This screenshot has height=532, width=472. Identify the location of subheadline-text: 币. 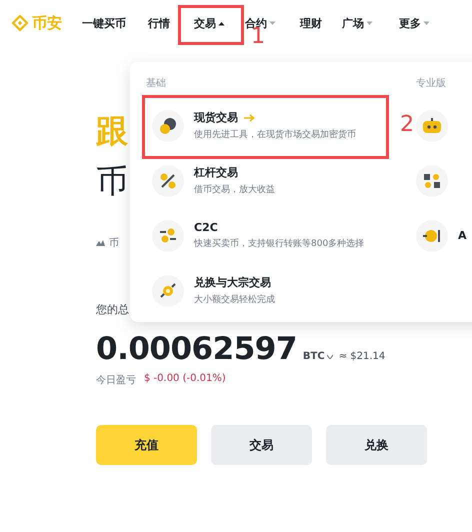
(112, 181).